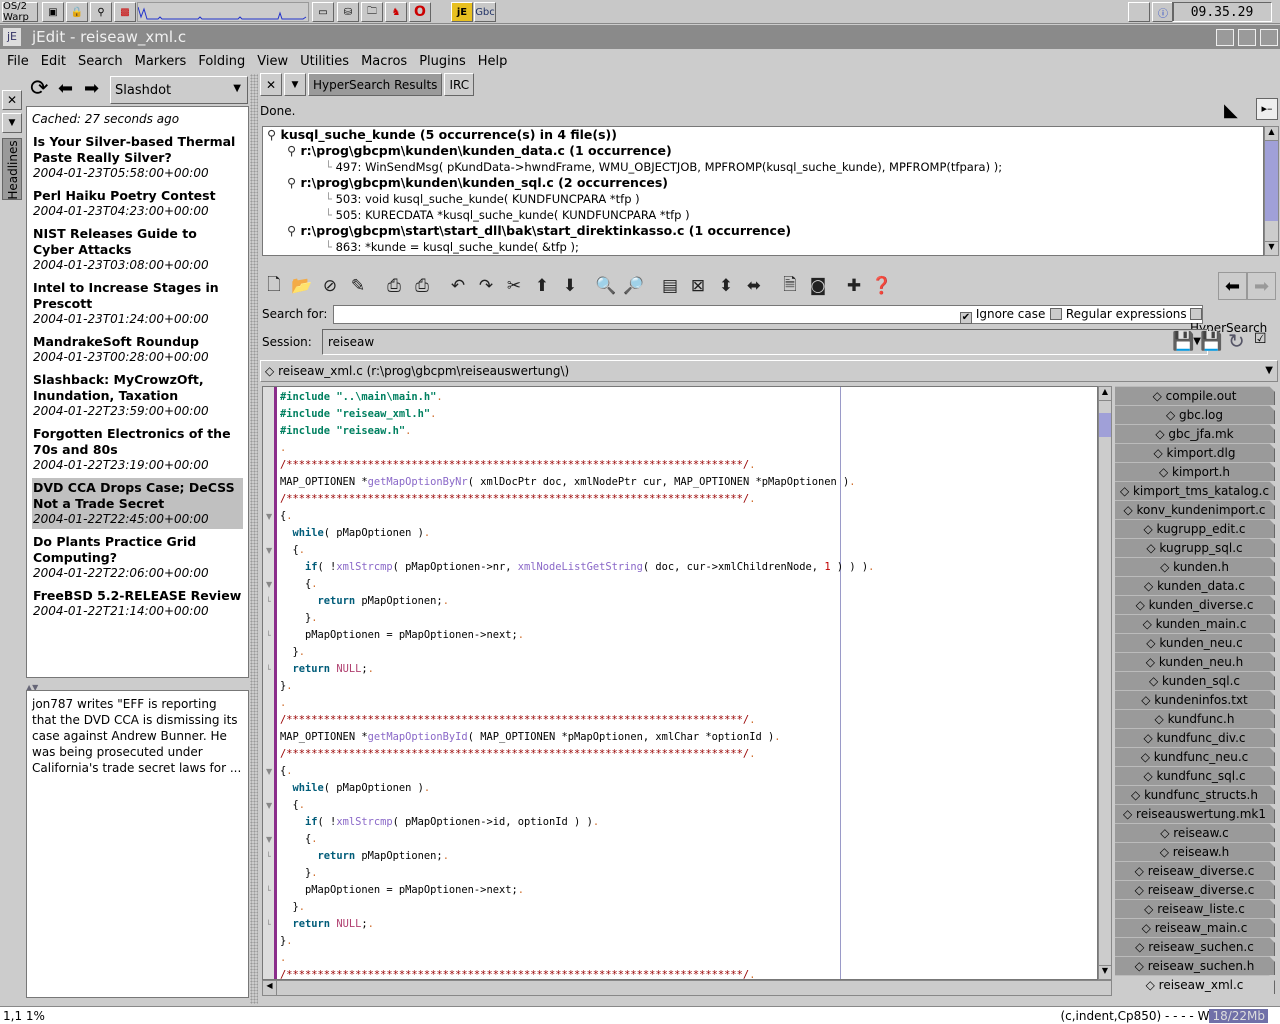 The height and width of the screenshot is (1024, 1280). Describe the element at coordinates (384, 61) in the screenshot. I see `menu-macros: Macros` at that location.